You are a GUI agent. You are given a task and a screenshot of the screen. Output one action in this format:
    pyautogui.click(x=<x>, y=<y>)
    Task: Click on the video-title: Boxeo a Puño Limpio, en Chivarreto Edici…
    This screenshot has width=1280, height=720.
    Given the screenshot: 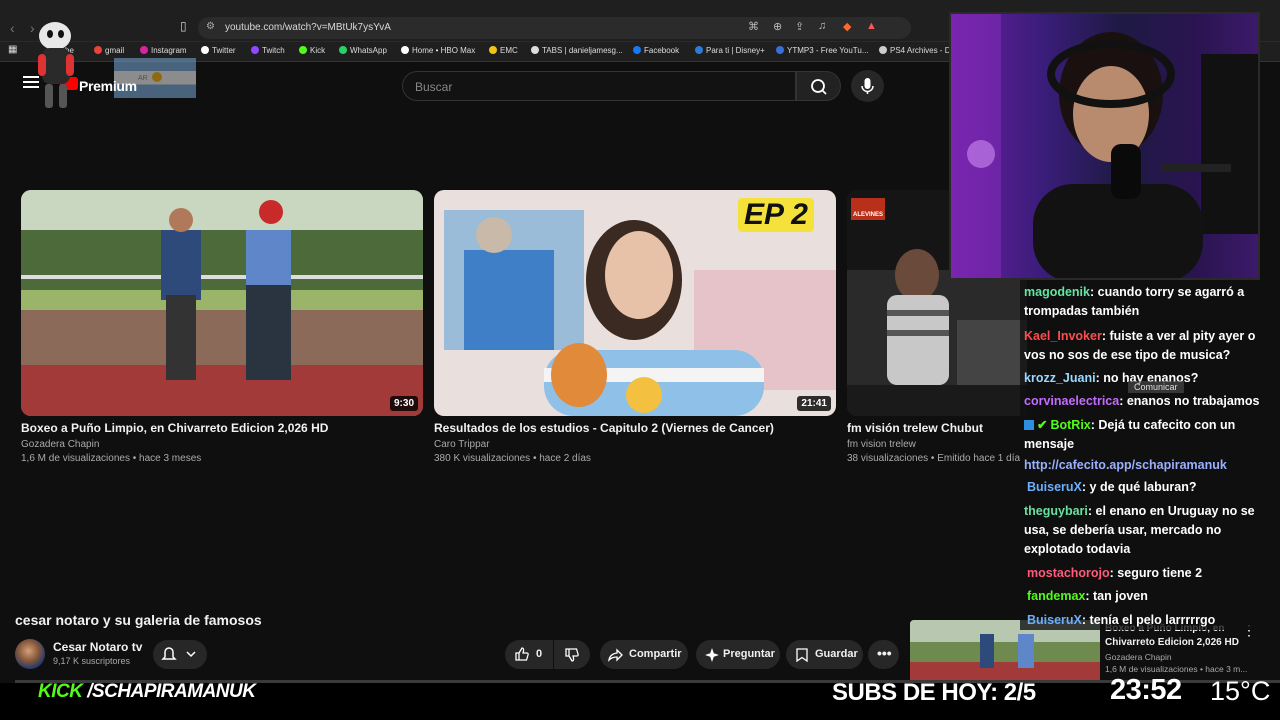 What is the action you would take?
    pyautogui.click(x=174, y=428)
    